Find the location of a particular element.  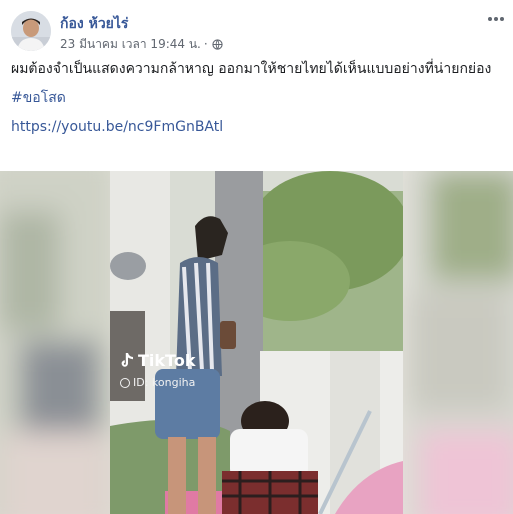

hashtag-link: #ขอโสด is located at coordinates (256, 98).